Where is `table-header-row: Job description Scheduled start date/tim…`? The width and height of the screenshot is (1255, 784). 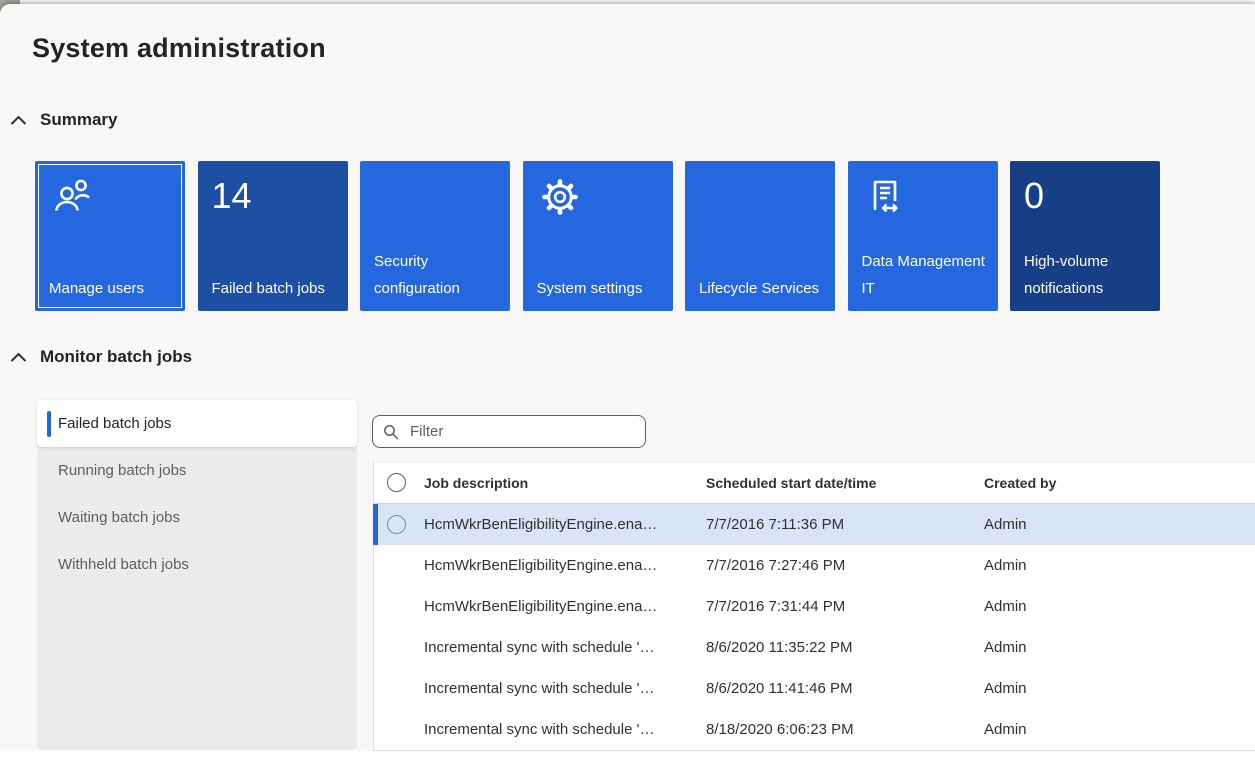
table-header-row: Job description Scheduled start date/tim… is located at coordinates (814, 483).